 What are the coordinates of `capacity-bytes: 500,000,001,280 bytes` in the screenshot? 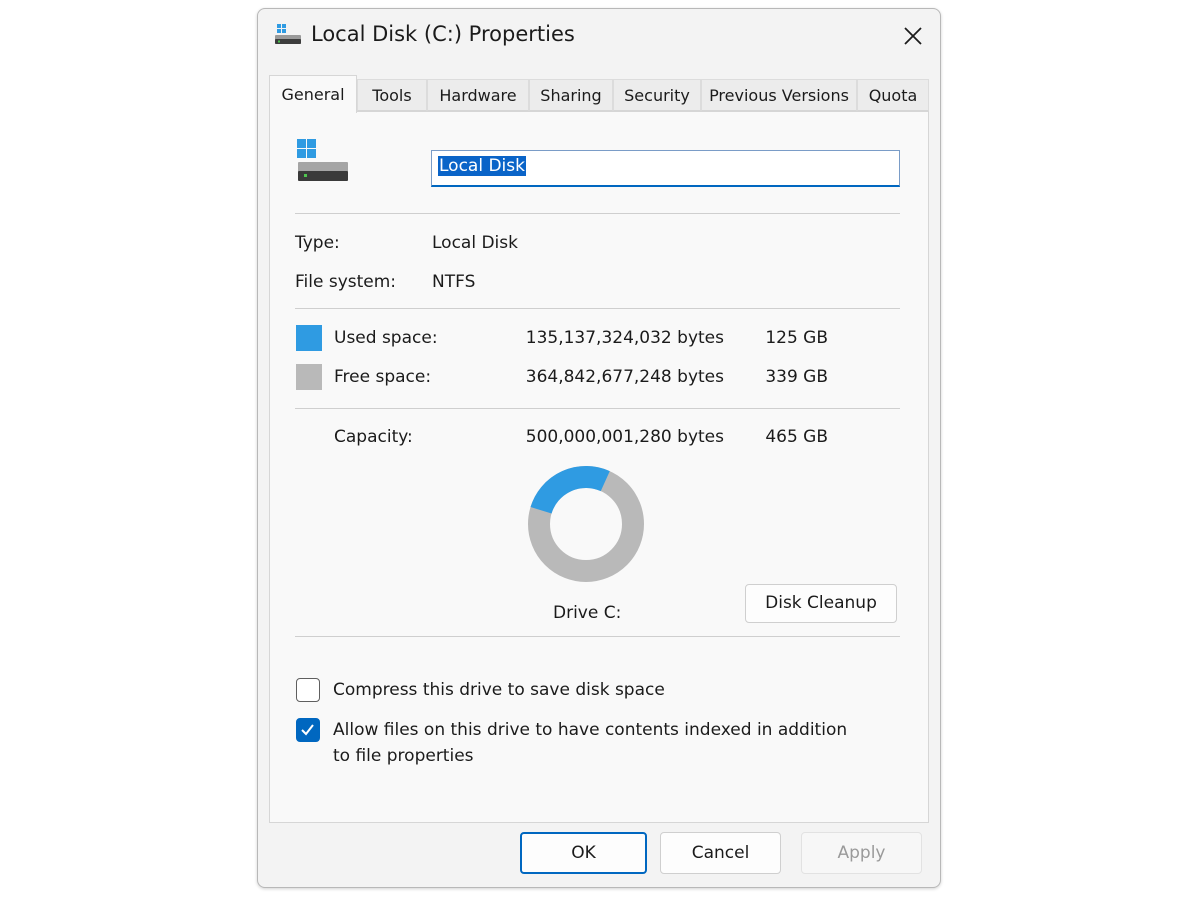 It's located at (624, 437).